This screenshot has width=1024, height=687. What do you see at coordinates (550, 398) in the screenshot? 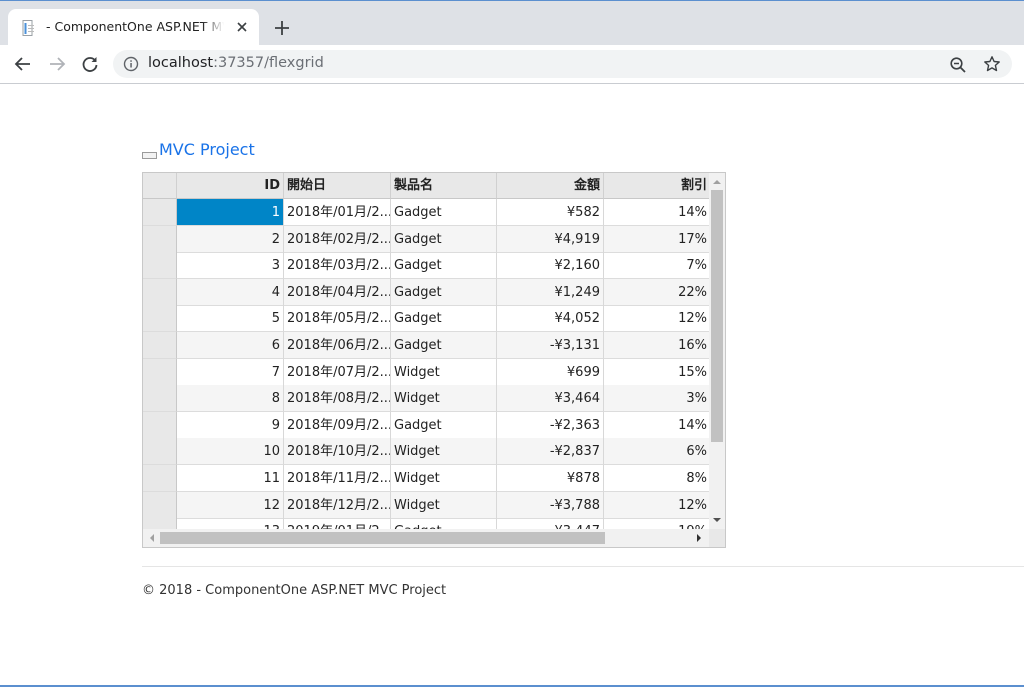
I see `cell-amount: ¥3,464` at bounding box center [550, 398].